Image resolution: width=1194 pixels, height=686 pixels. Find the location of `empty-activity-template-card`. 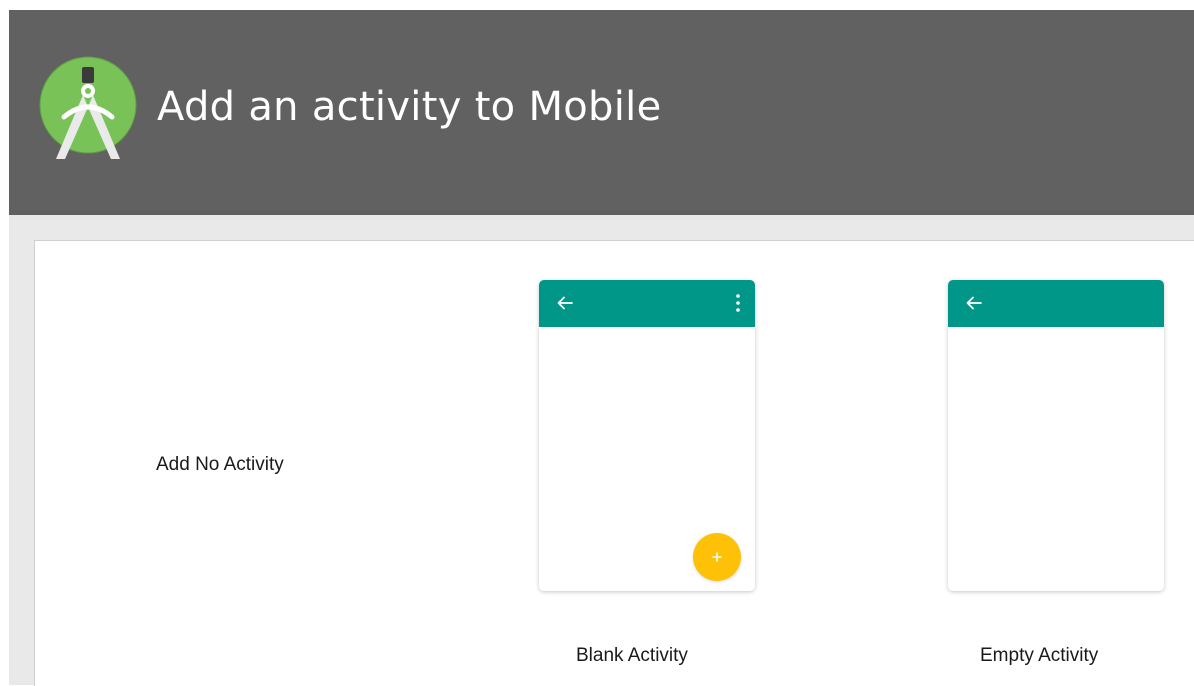

empty-activity-template-card is located at coordinates (1056, 435).